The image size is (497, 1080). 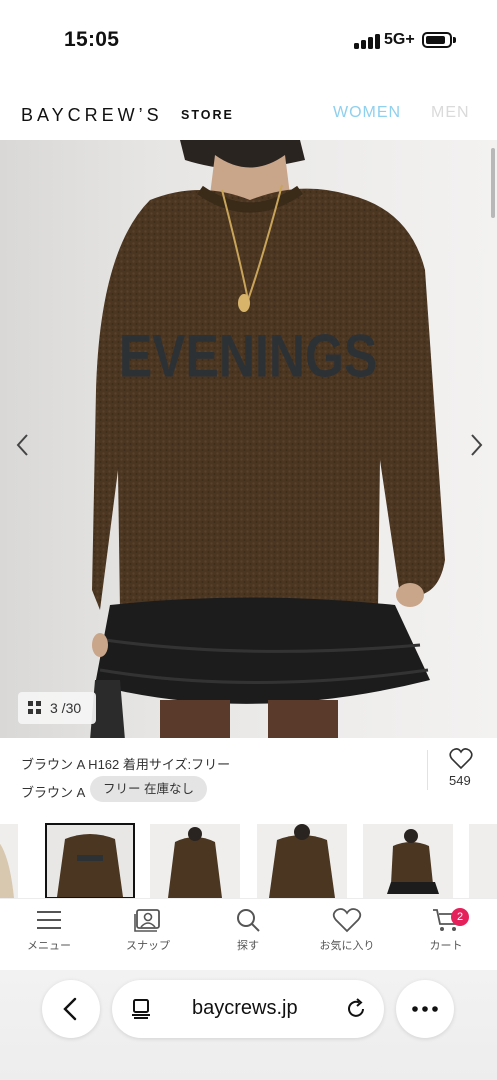 I want to click on more-icon, so click(x=425, y=1009).